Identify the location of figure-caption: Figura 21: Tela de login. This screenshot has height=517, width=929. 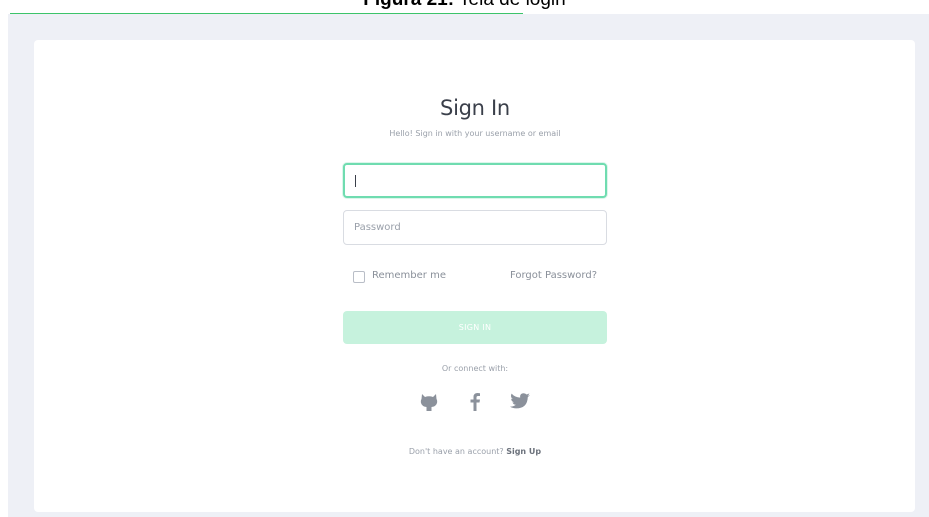
(464, 6).